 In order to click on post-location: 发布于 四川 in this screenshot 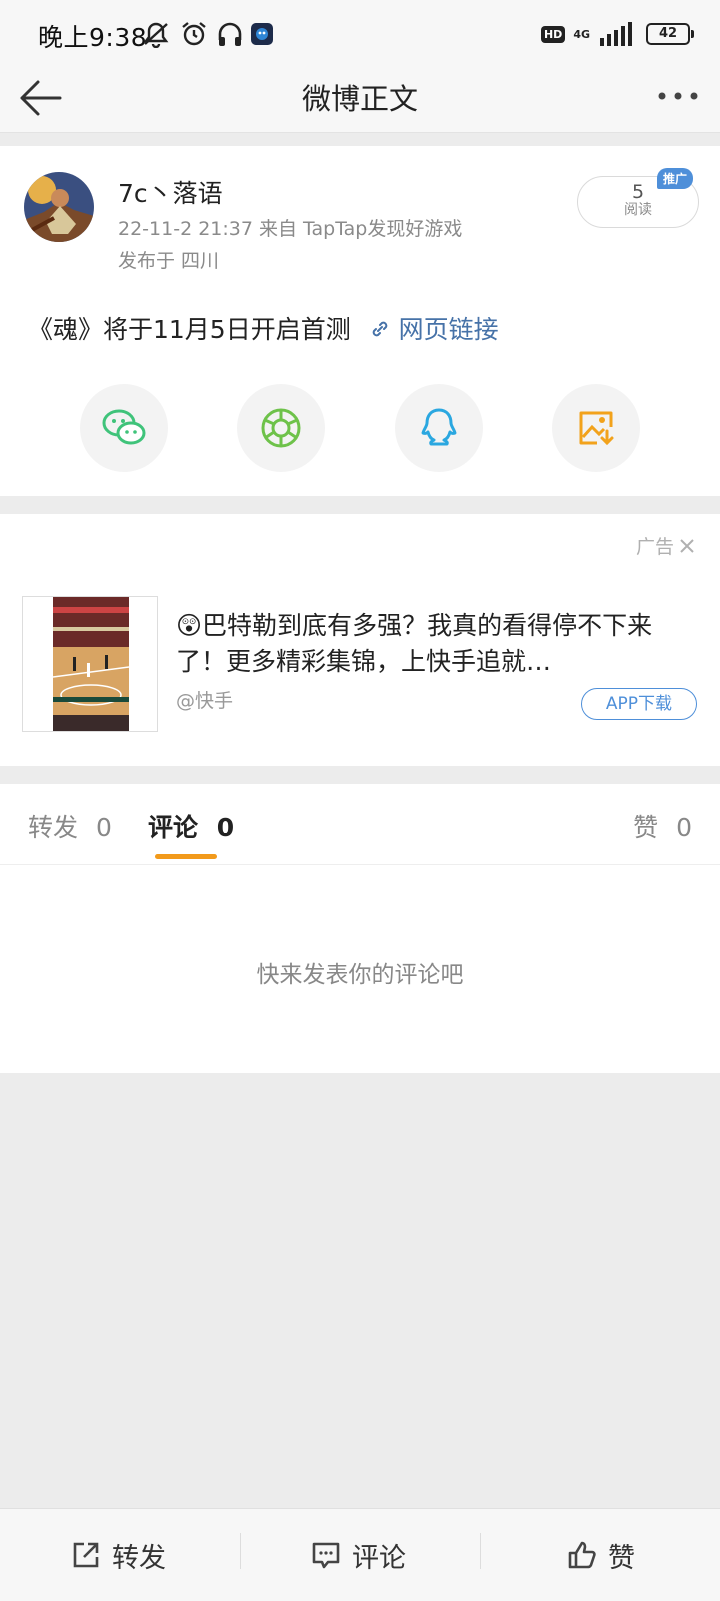, I will do `click(169, 261)`.